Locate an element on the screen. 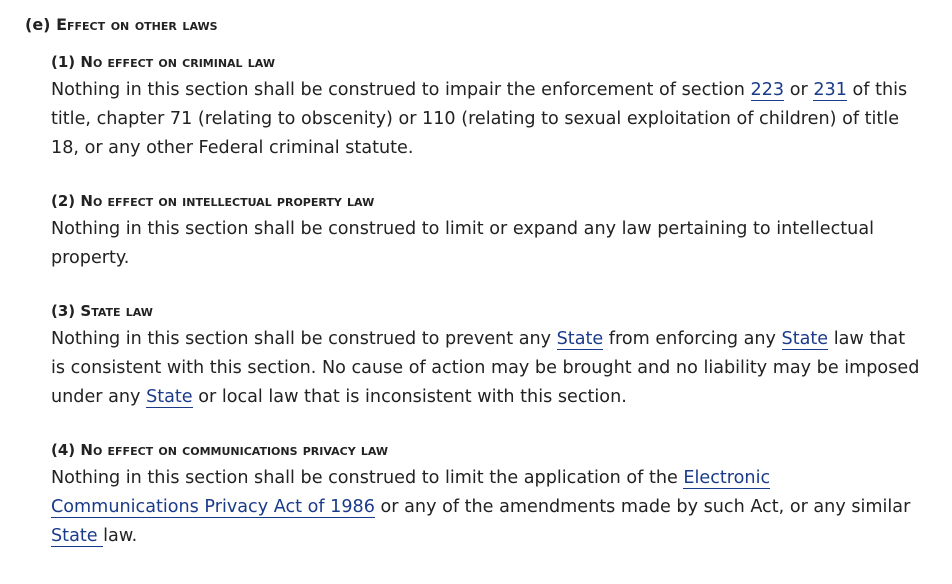 This screenshot has width=952, height=584. section-label: (e) is located at coordinates (38, 24).